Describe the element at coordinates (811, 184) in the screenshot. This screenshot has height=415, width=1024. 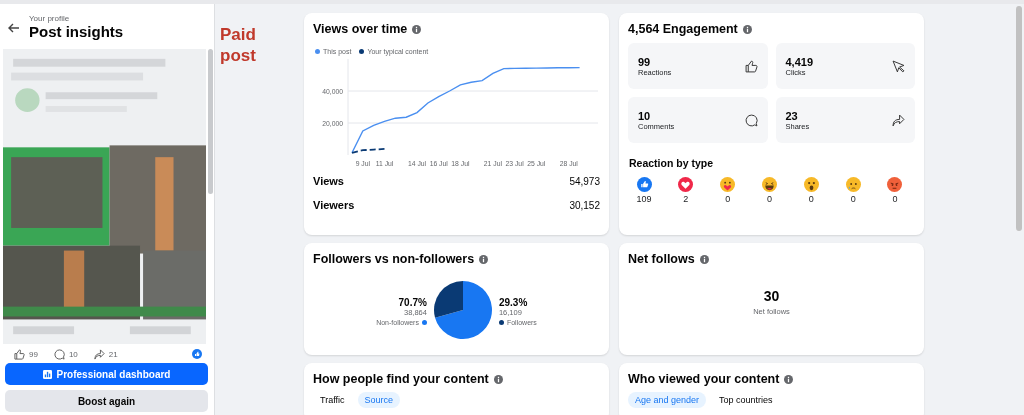
I see `wow-reaction-icon` at that location.